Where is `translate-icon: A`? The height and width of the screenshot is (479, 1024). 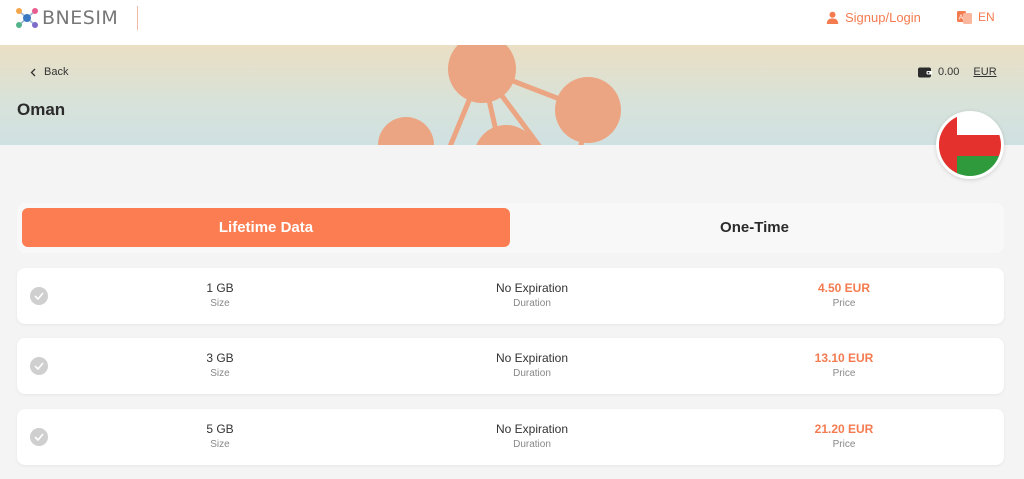 translate-icon: A is located at coordinates (964, 17).